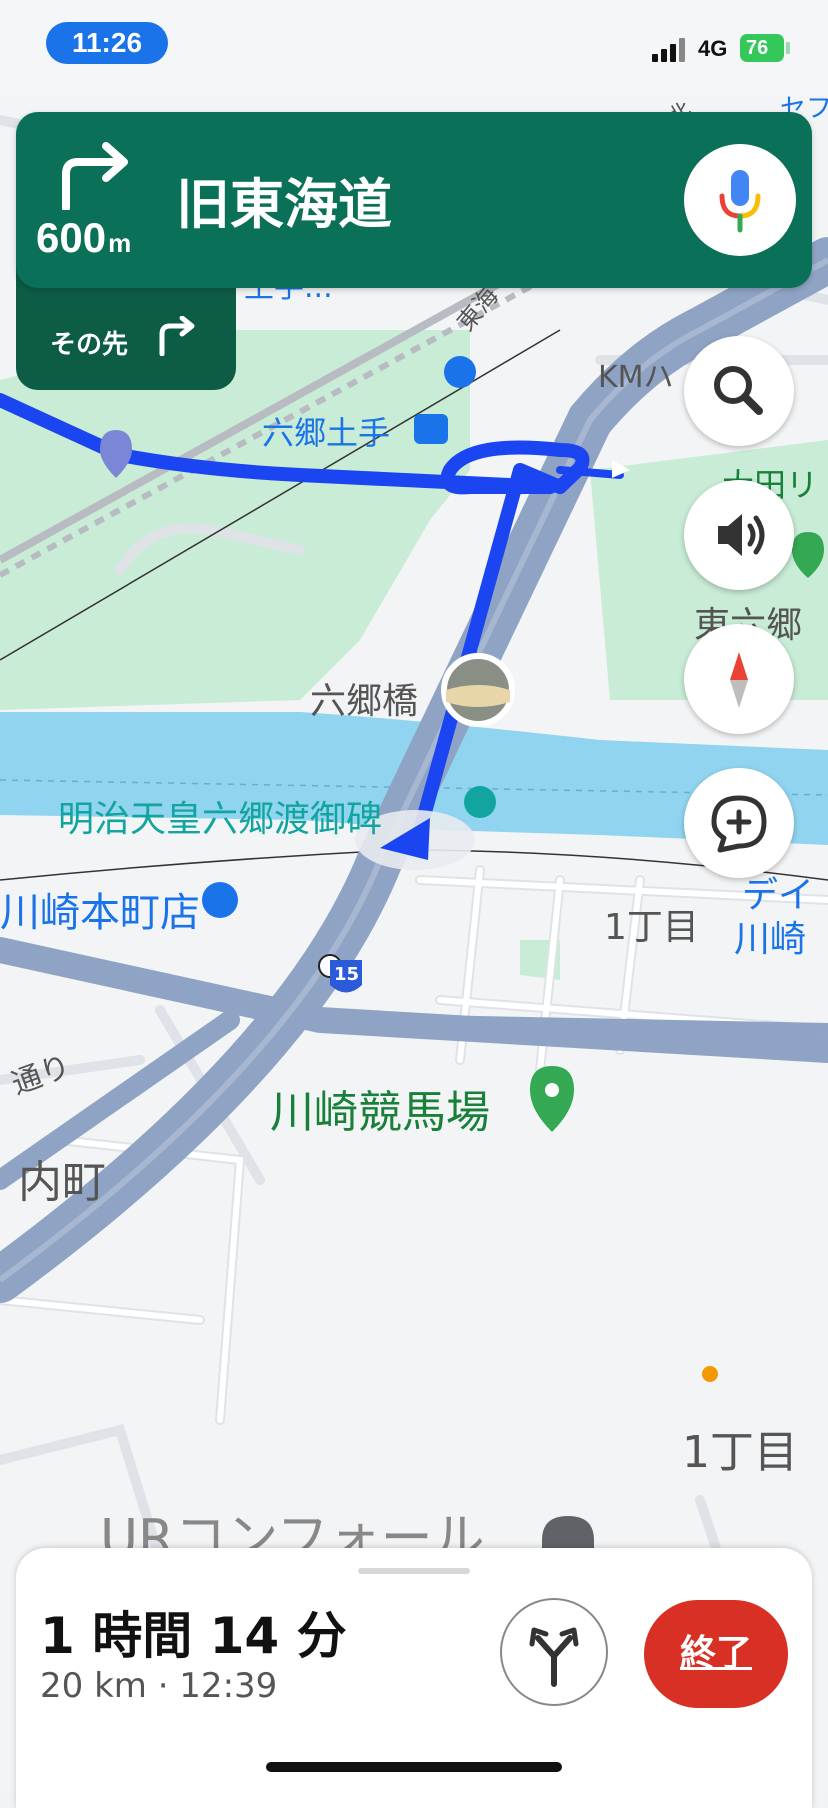 This screenshot has height=1808, width=828. What do you see at coordinates (100, 909) in the screenshot?
I see `store-label: 川崎本町店` at bounding box center [100, 909].